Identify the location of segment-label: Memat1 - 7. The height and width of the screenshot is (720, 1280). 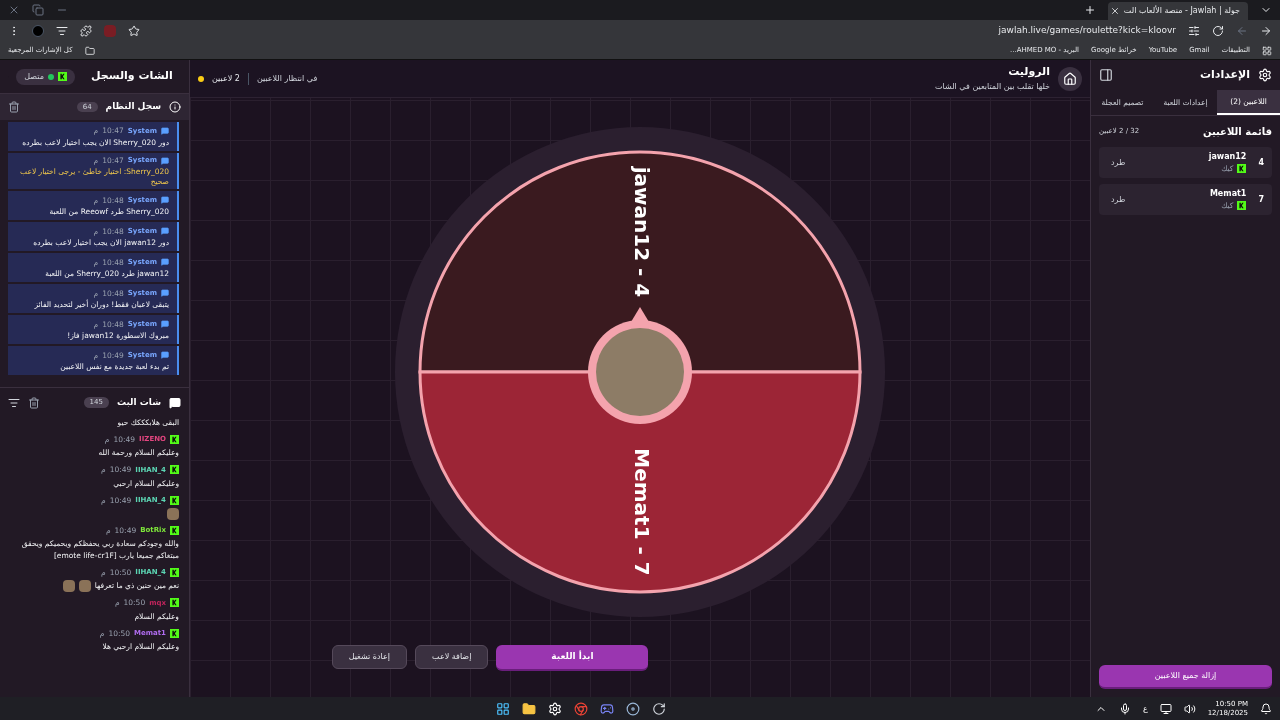
(641, 511).